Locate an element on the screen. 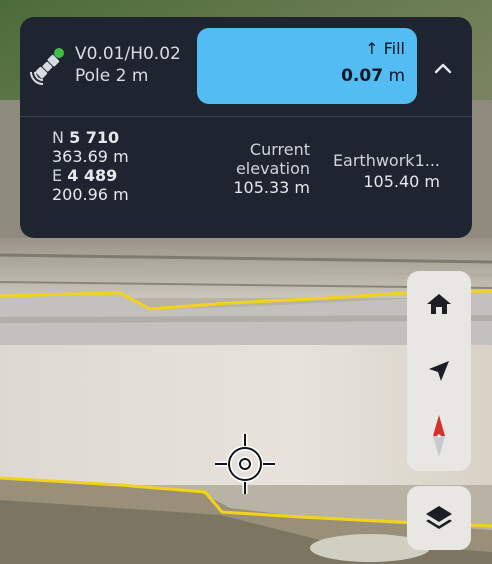  fill-value: 0.07 m is located at coordinates (373, 76).